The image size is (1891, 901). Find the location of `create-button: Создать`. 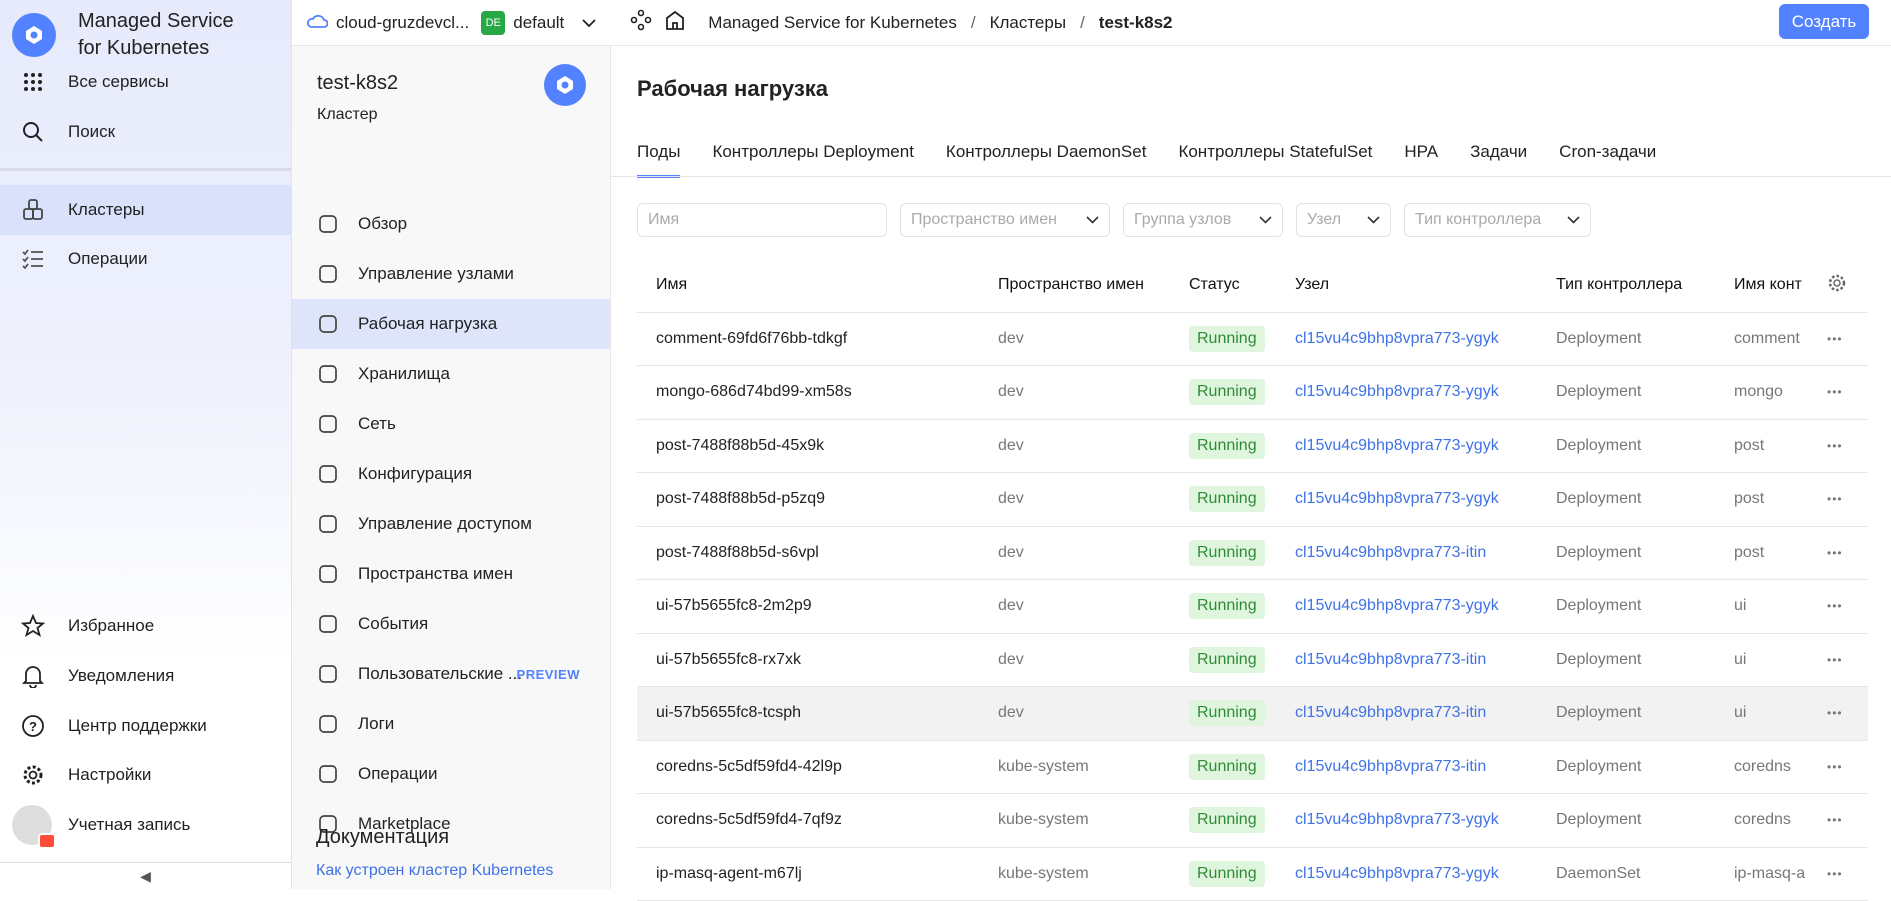

create-button: Создать is located at coordinates (1824, 21).